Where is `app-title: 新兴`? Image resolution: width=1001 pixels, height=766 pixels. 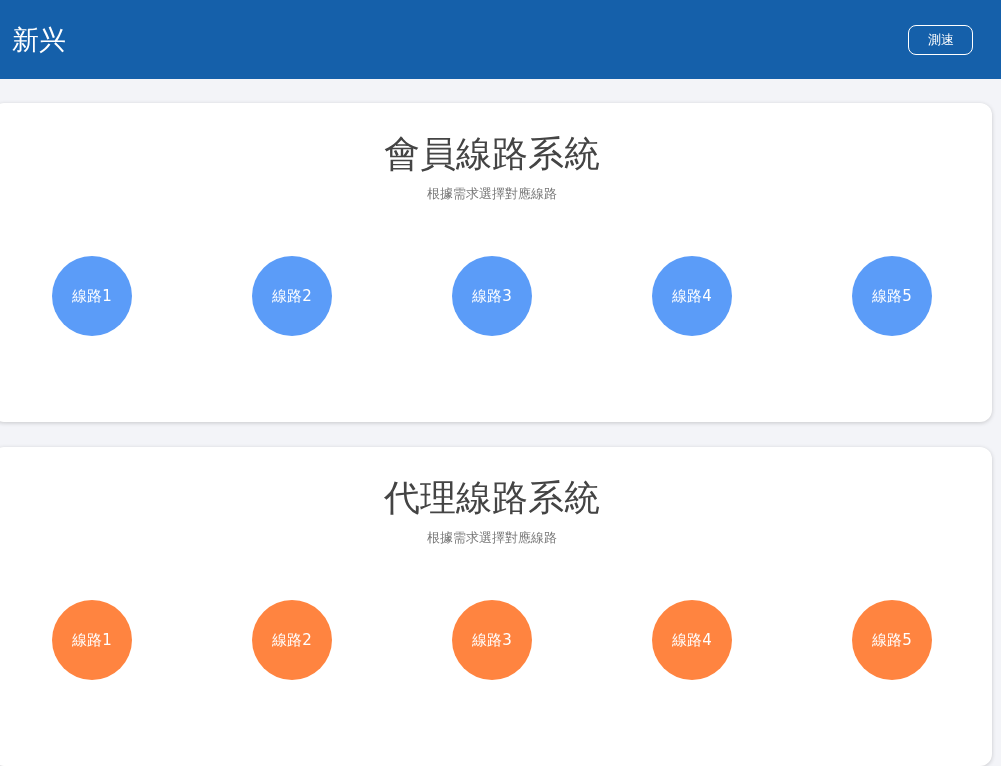
app-title: 新兴 is located at coordinates (39, 39).